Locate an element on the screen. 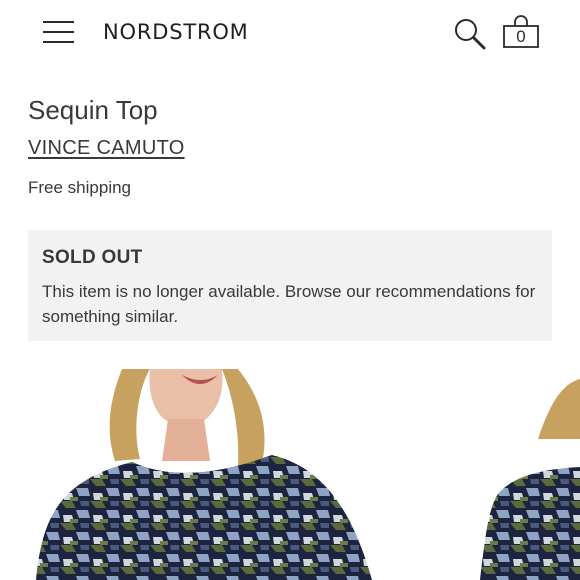  product-title: Sequin Top is located at coordinates (93, 110).